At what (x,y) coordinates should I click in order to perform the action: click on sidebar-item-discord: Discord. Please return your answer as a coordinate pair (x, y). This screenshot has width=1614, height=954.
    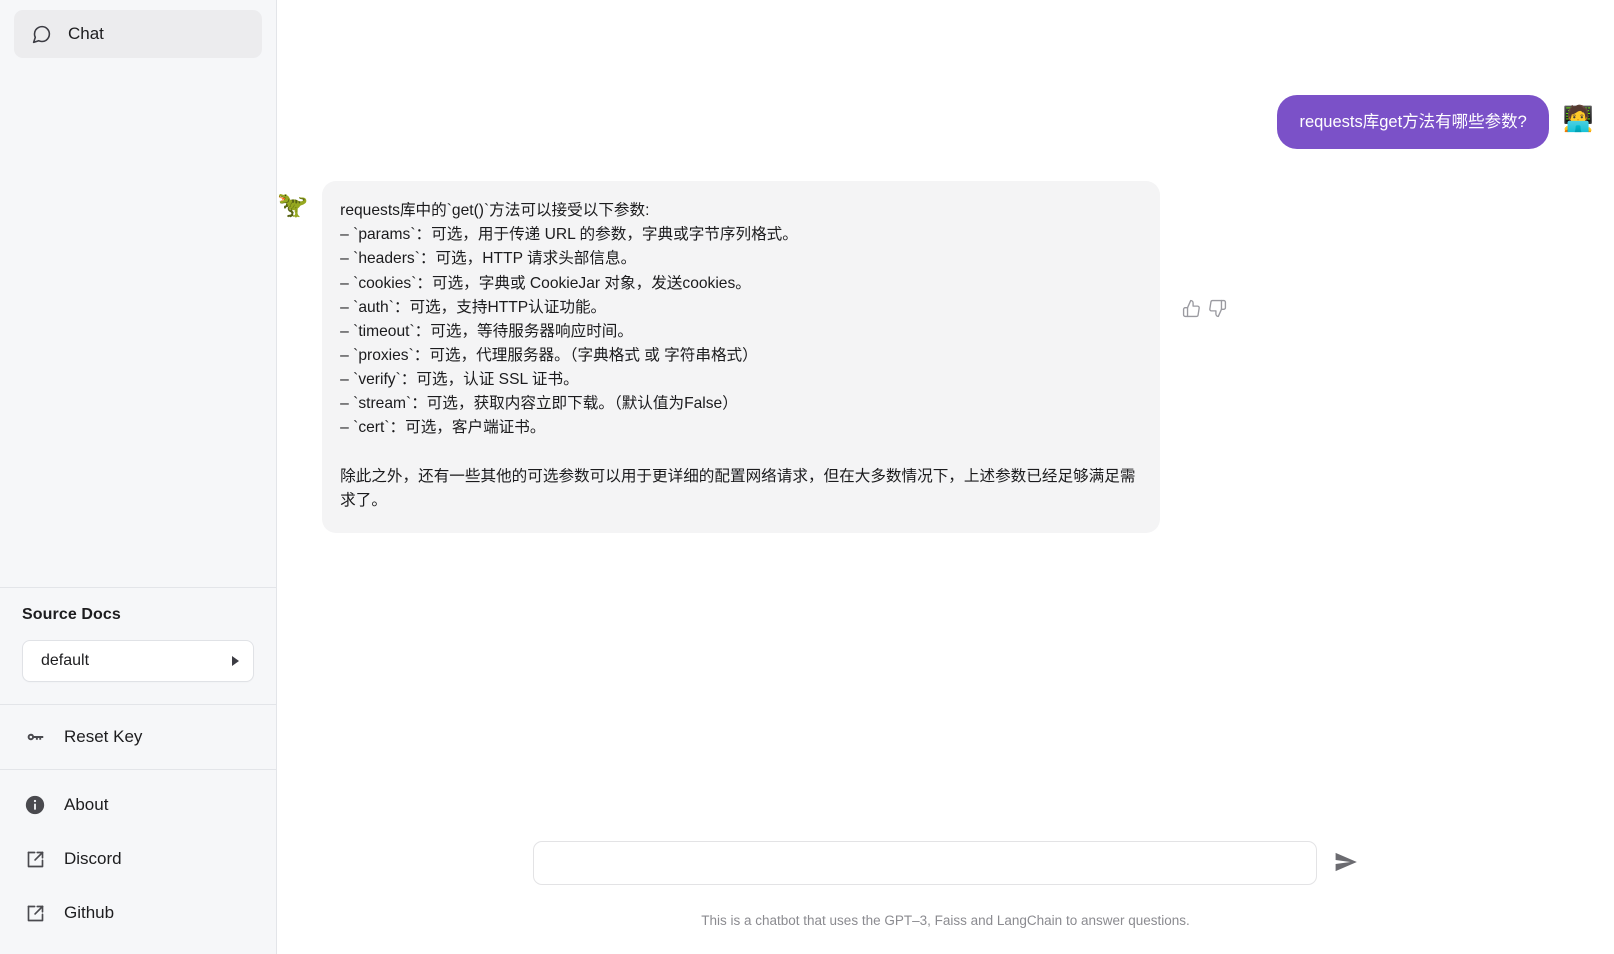
    Looking at the image, I should click on (138, 859).